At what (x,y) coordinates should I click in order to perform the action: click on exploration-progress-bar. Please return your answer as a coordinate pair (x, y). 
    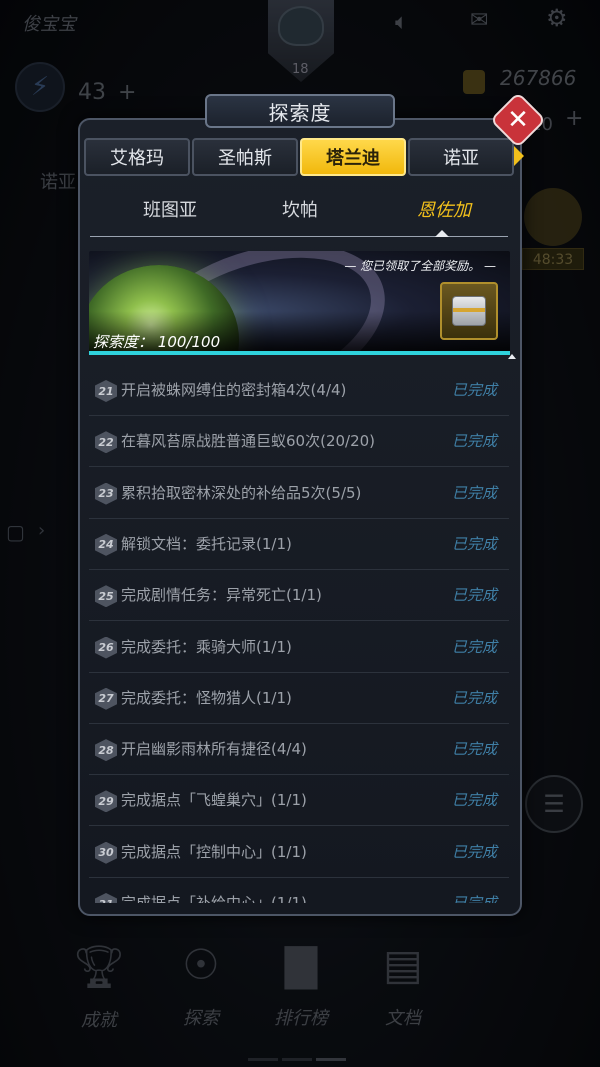
    Looking at the image, I should click on (299, 353).